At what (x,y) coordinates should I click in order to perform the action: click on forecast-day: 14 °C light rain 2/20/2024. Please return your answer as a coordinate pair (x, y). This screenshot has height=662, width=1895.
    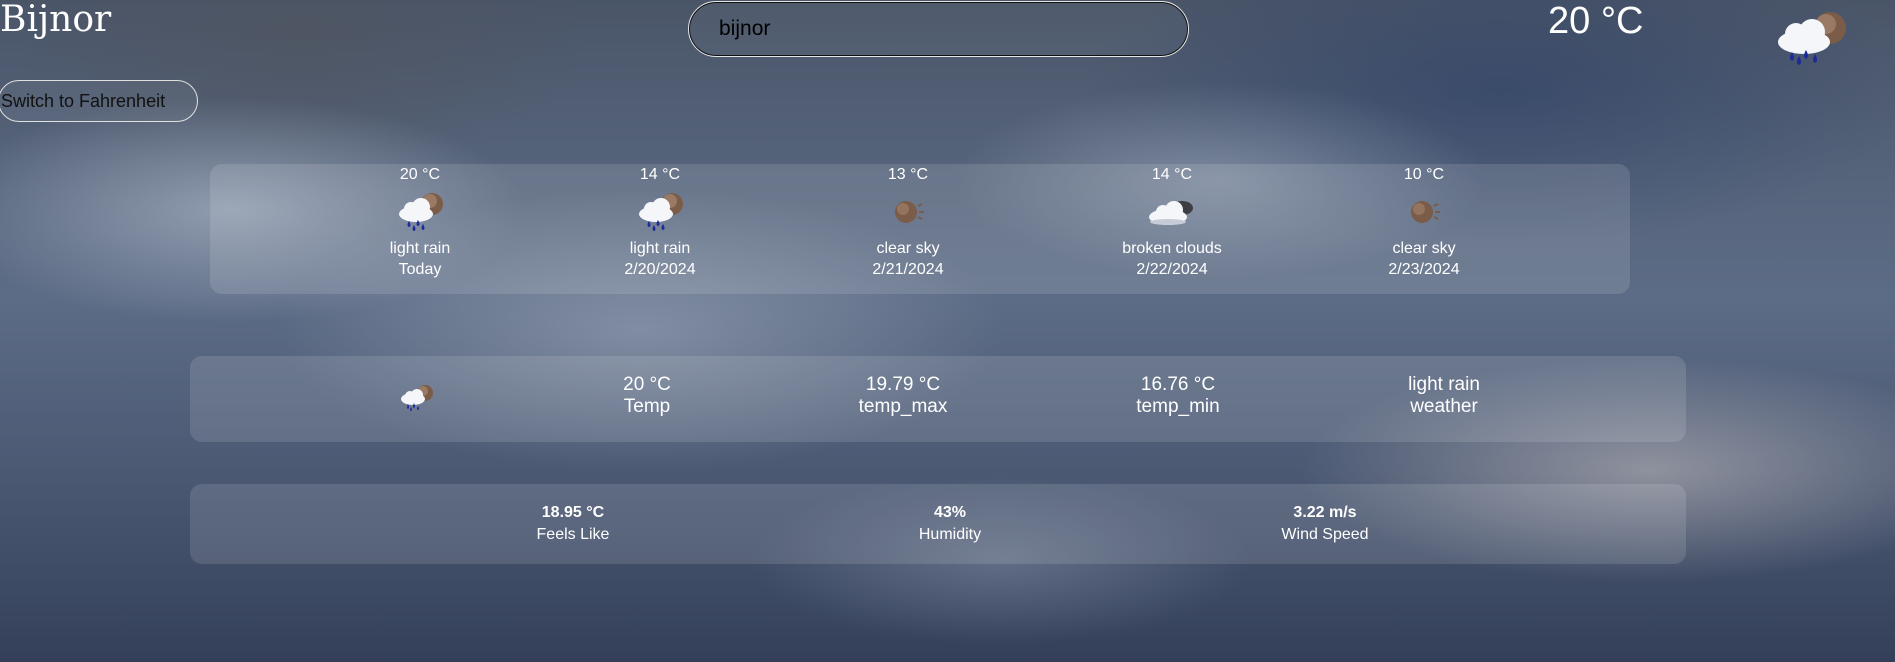
    Looking at the image, I should click on (660, 222).